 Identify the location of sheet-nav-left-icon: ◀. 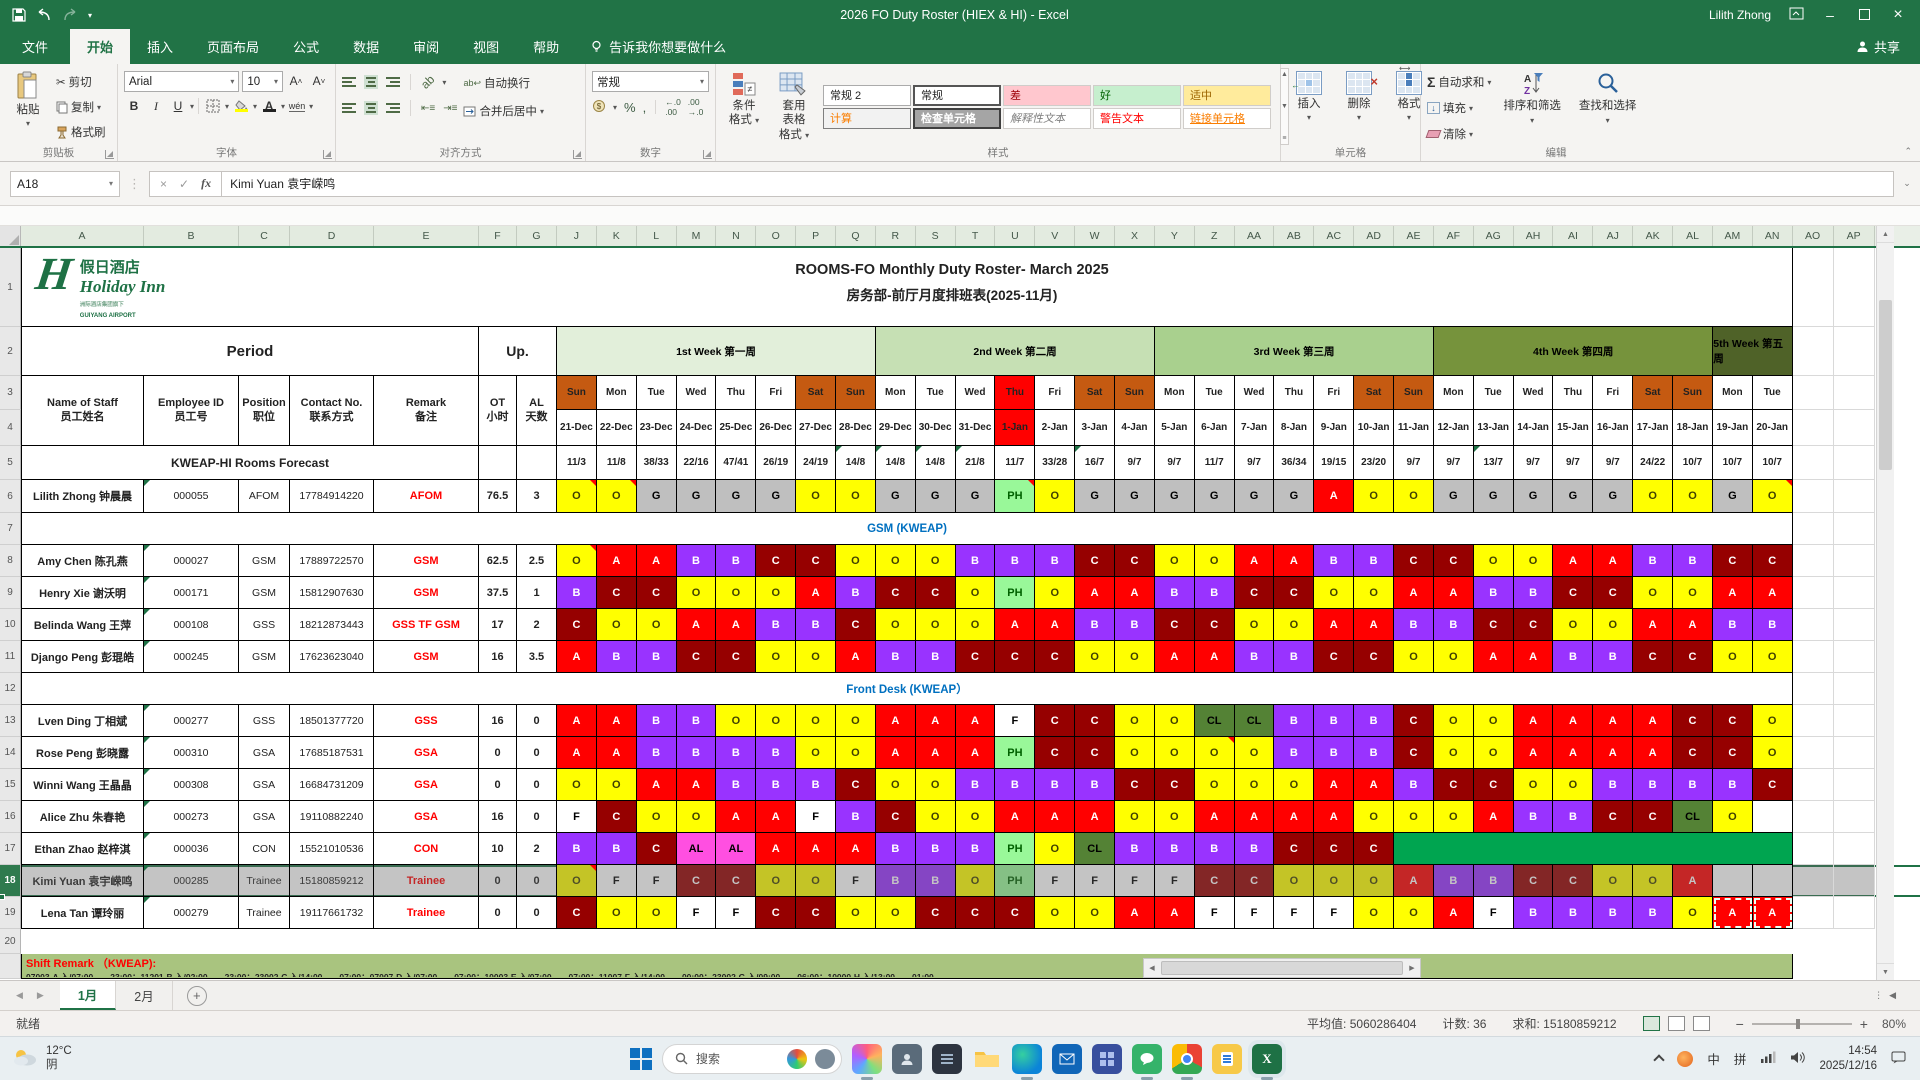
(19, 995).